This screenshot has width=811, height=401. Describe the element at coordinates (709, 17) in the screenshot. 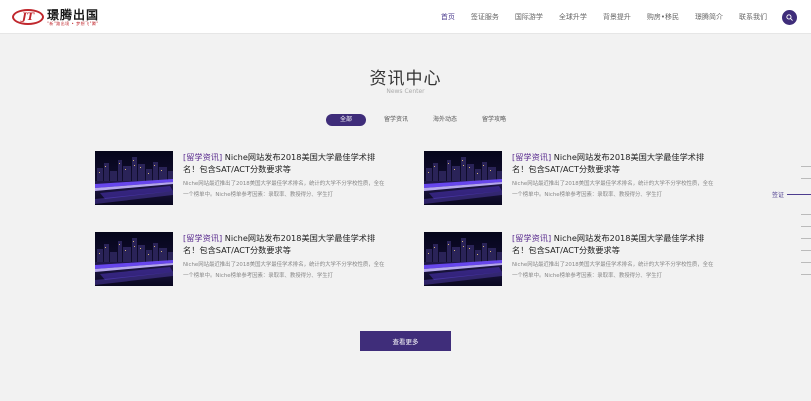

I see `nav-item-about: 璟腾简介` at that location.